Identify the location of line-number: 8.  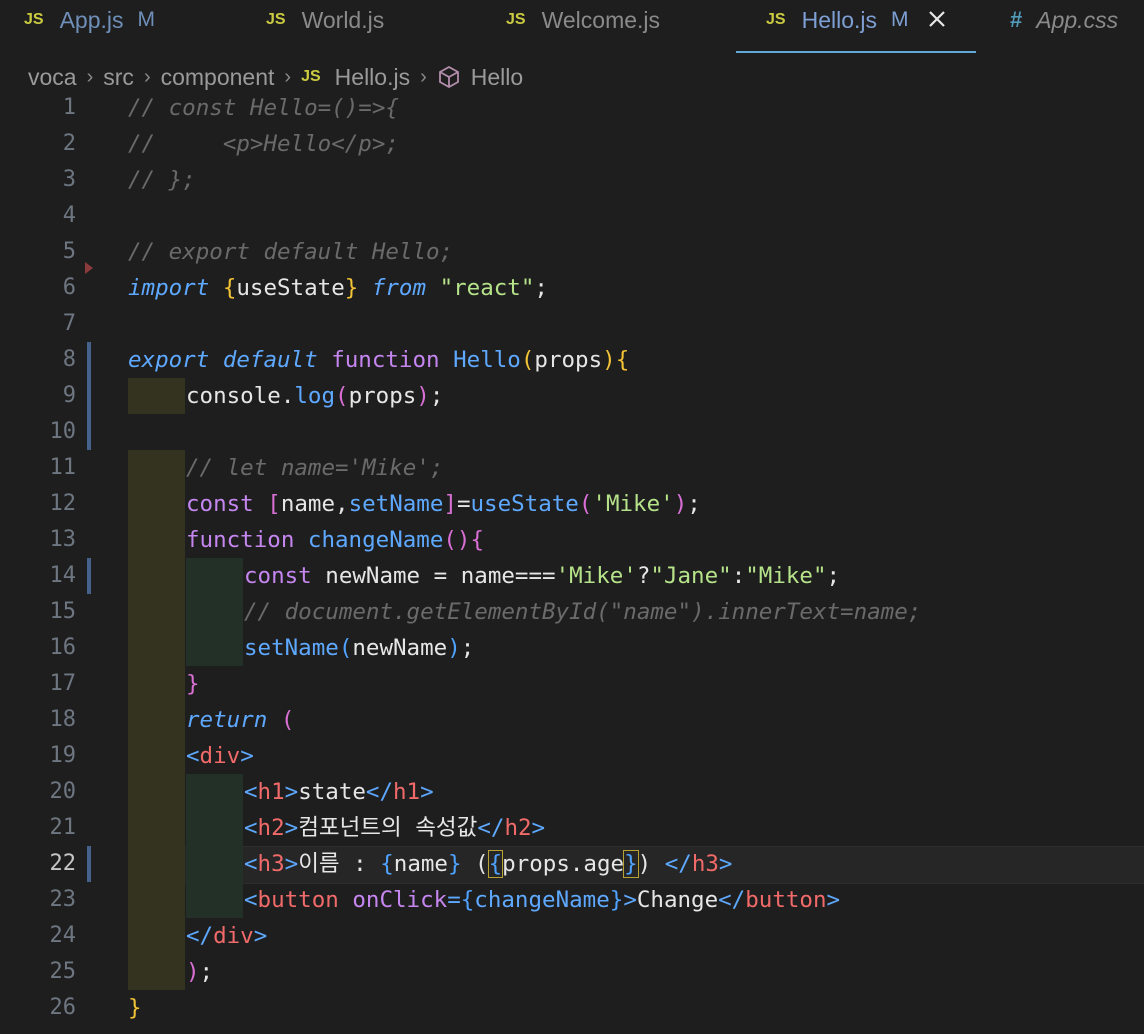
(69, 359).